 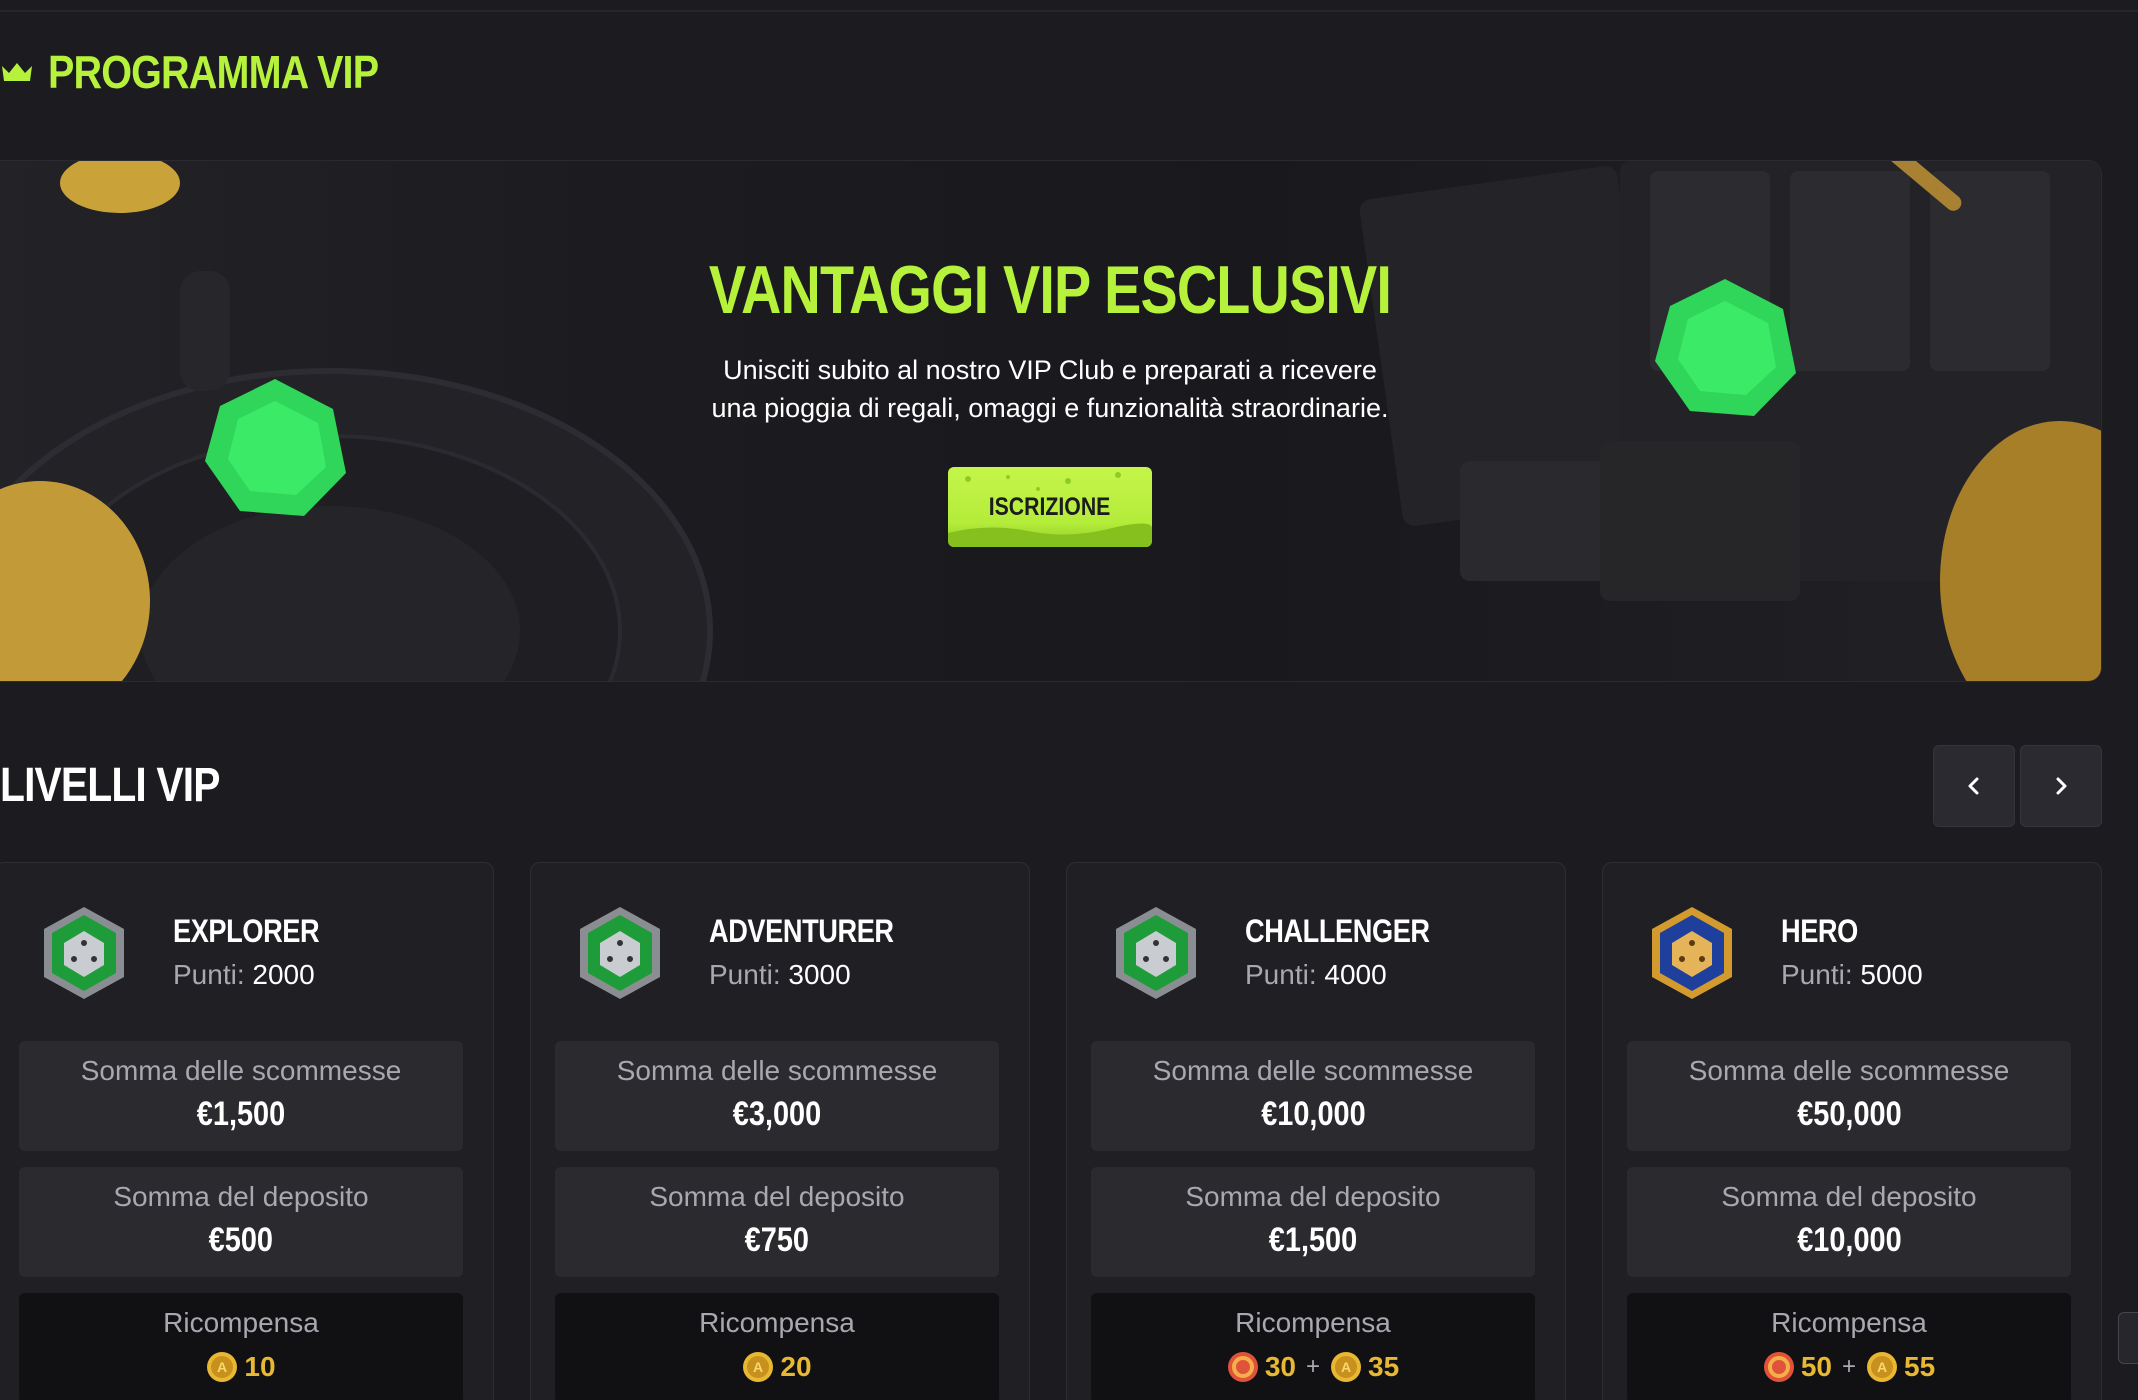 I want to click on level-points: Punti: 3000, so click(x=780, y=975).